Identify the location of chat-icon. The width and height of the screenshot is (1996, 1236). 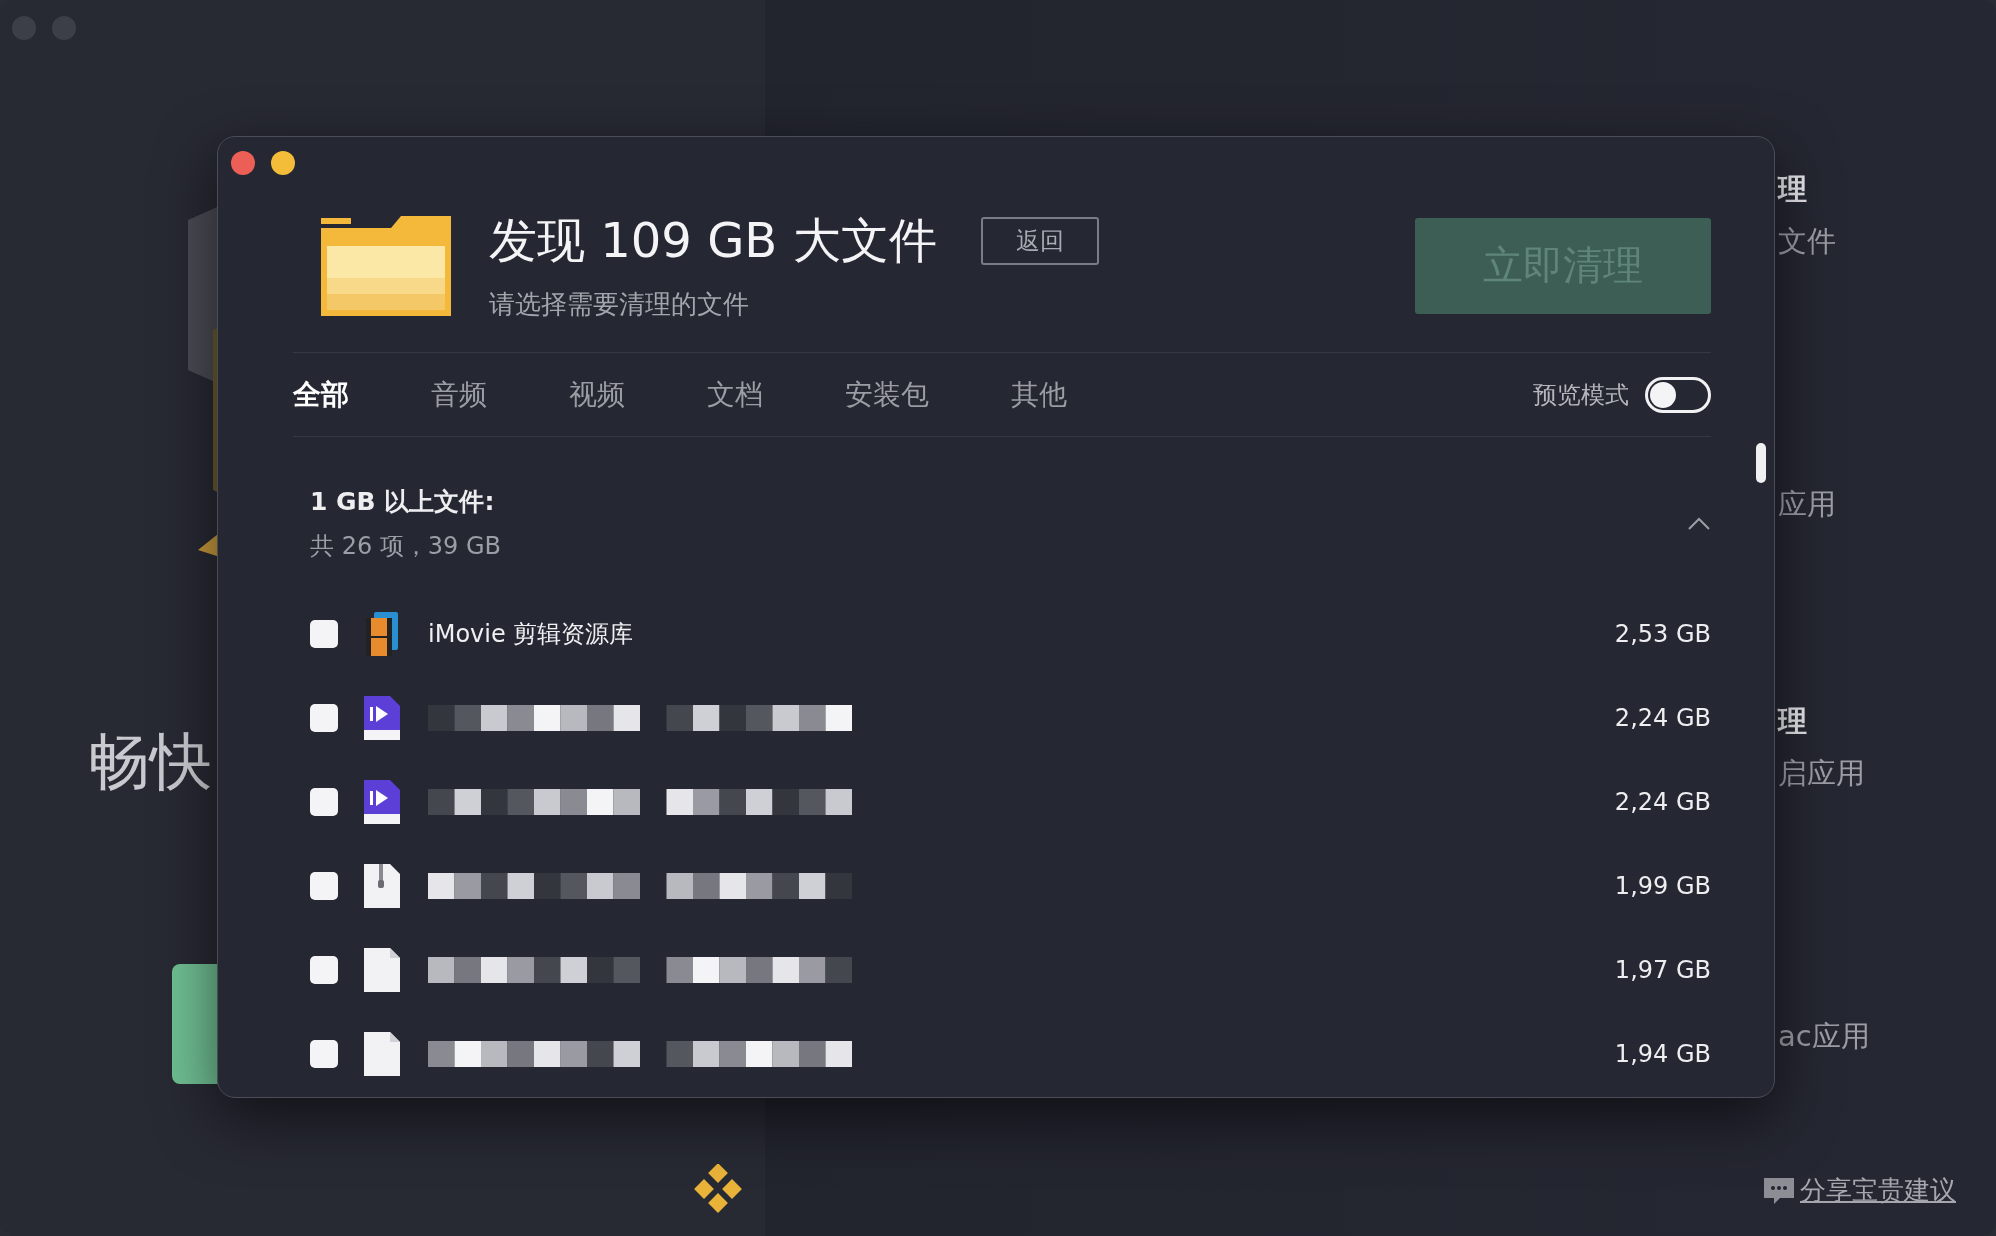
(1779, 1190).